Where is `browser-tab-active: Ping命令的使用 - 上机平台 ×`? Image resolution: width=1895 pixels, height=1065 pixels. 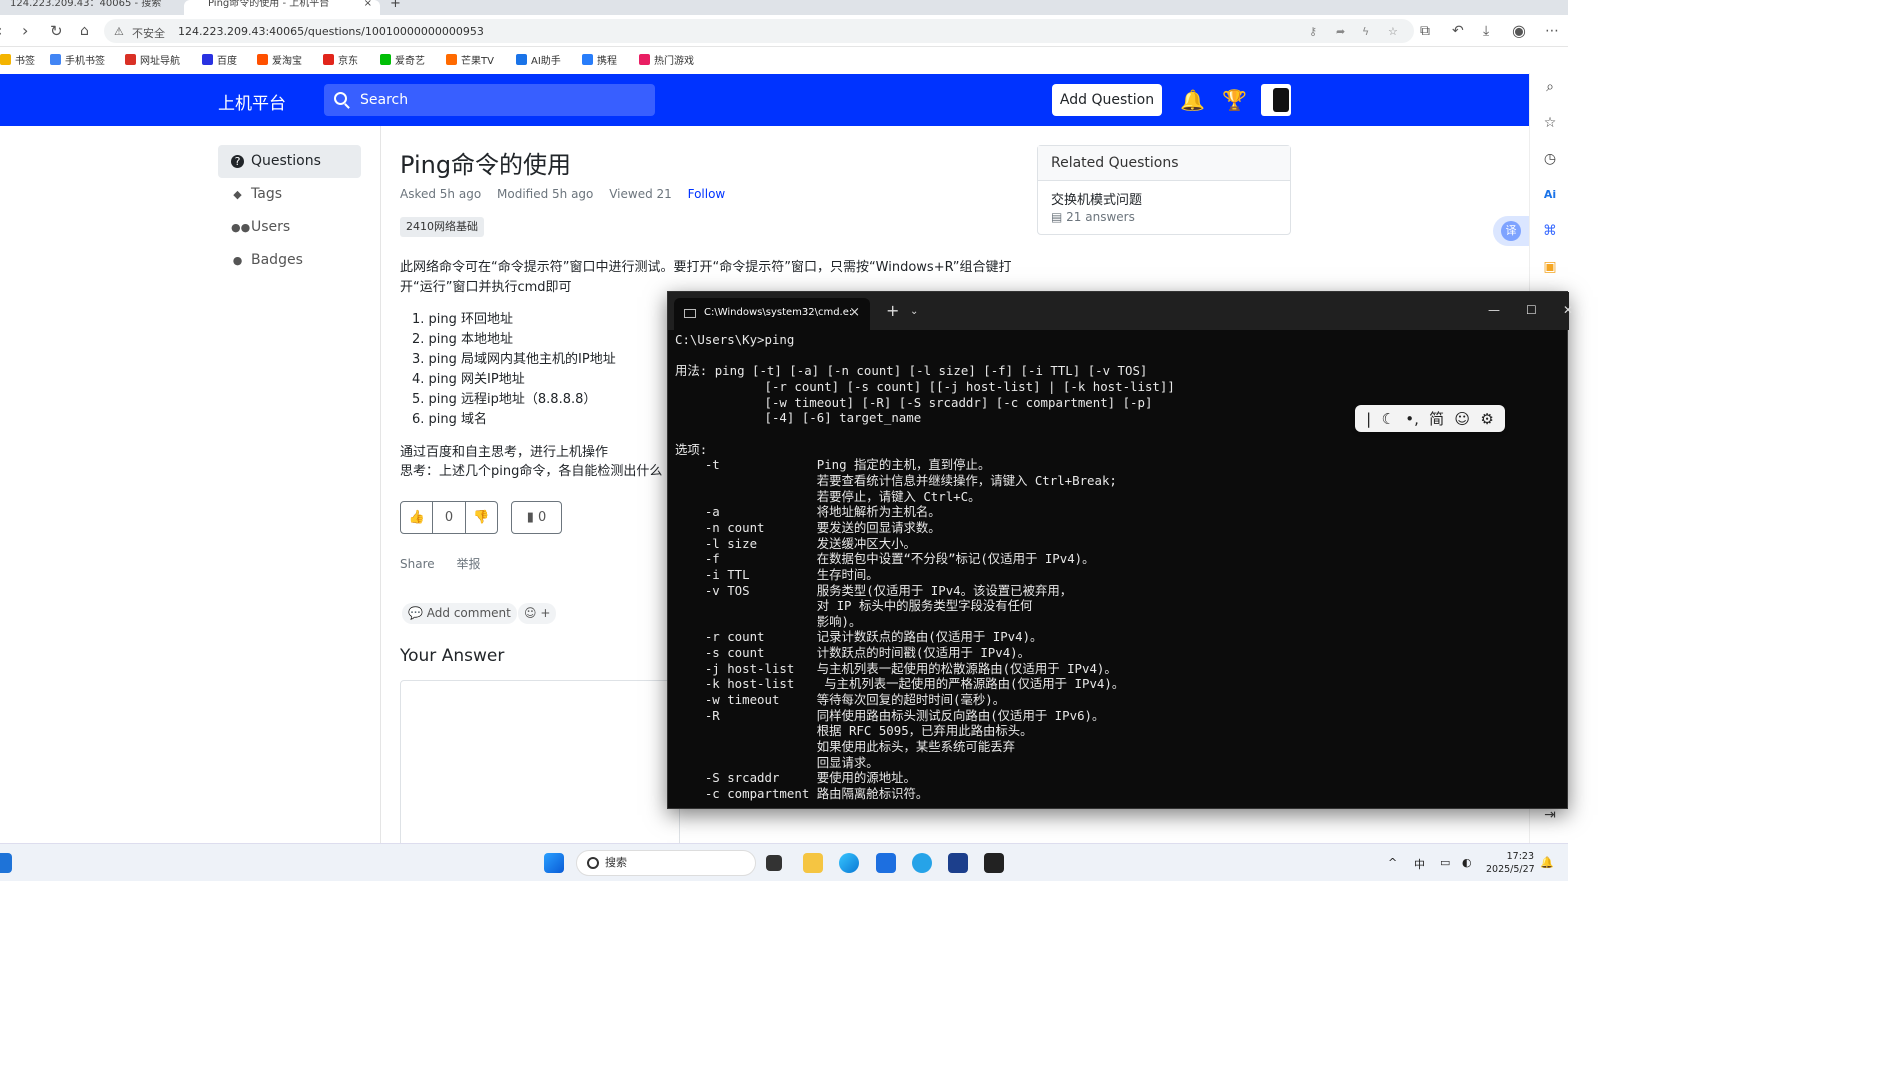
browser-tab-active: Ping命令的使用 - 上机平台 × is located at coordinates (282, 7).